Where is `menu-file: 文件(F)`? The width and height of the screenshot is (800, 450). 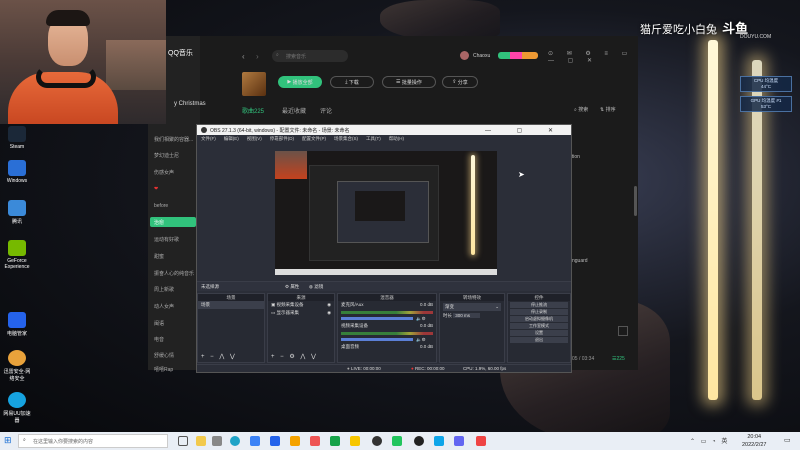 menu-file: 文件(F) is located at coordinates (208, 139).